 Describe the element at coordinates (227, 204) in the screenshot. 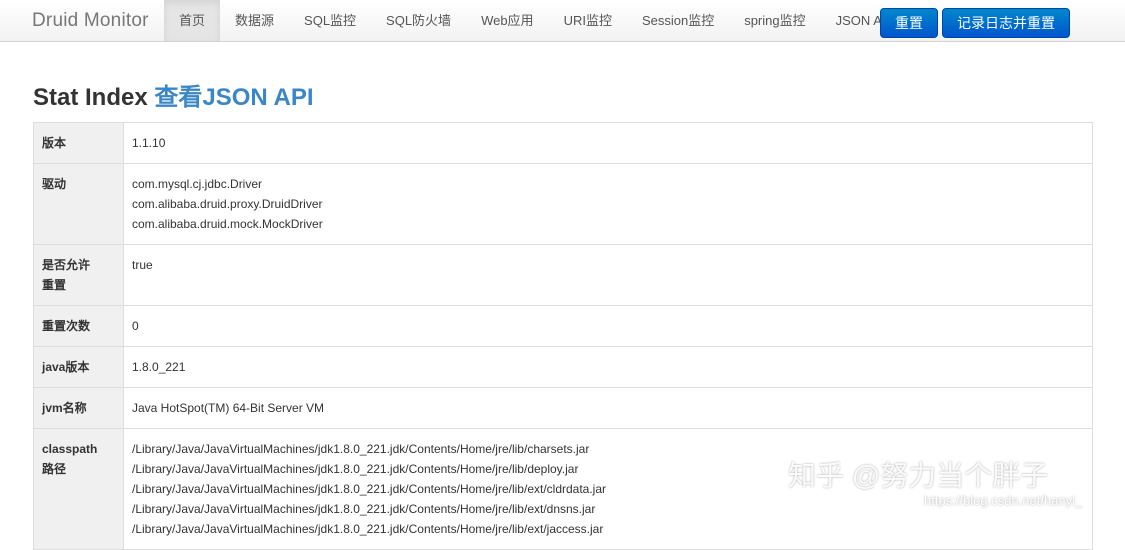

I see `driver-item: com.alibaba.druid.proxy.DruidDriver` at that location.